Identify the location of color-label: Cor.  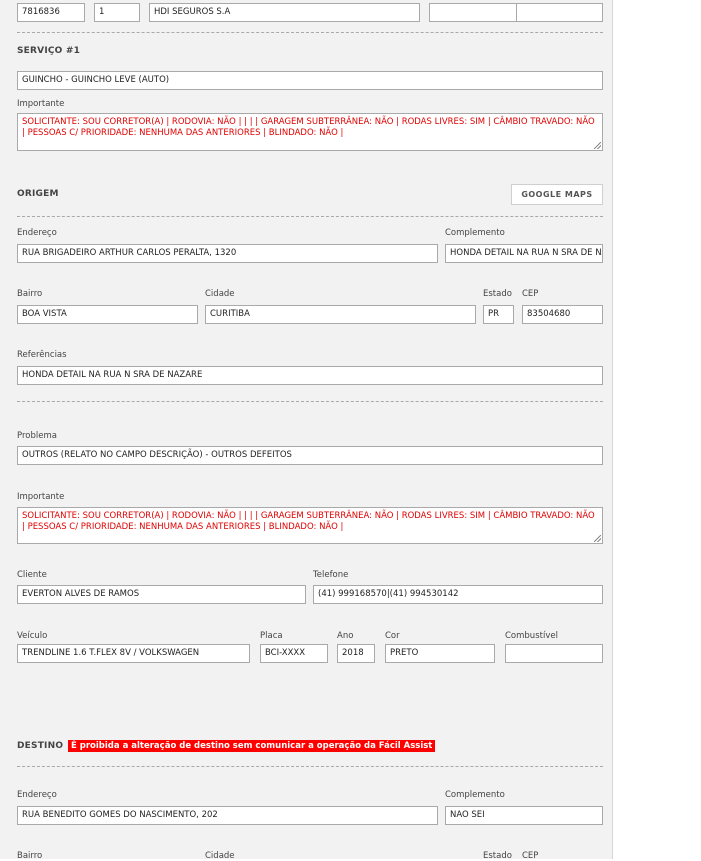
(392, 636).